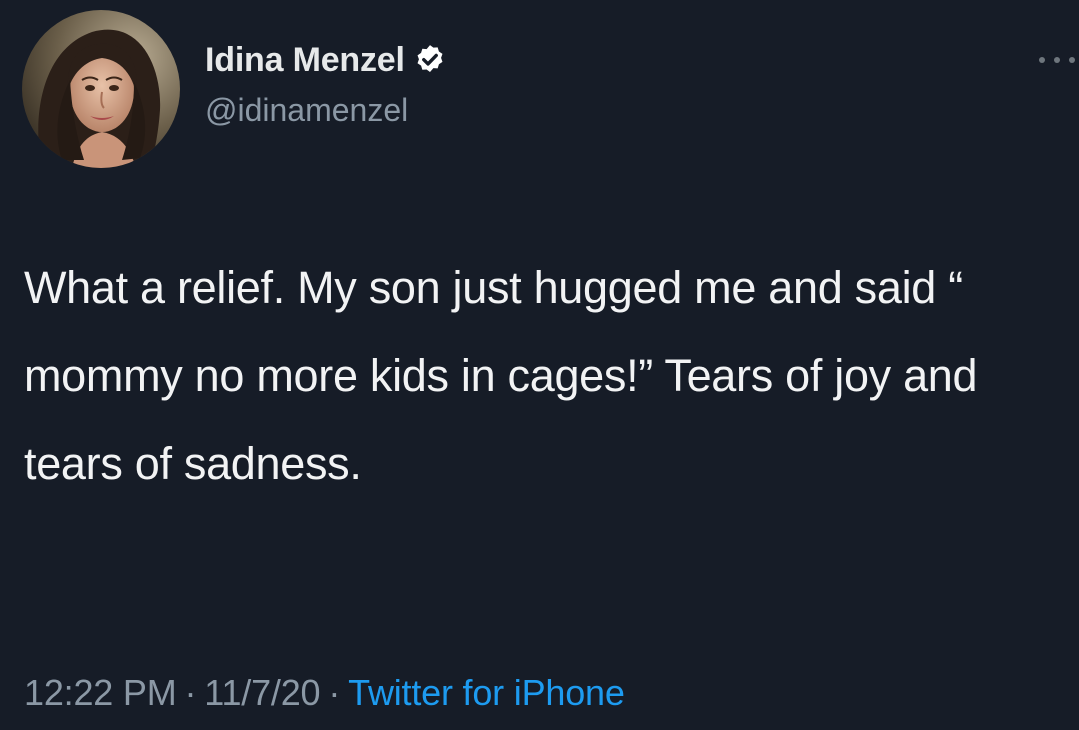  Describe the element at coordinates (326, 83) in the screenshot. I see `author-block: Idina Menzel @idinamenzel` at that location.